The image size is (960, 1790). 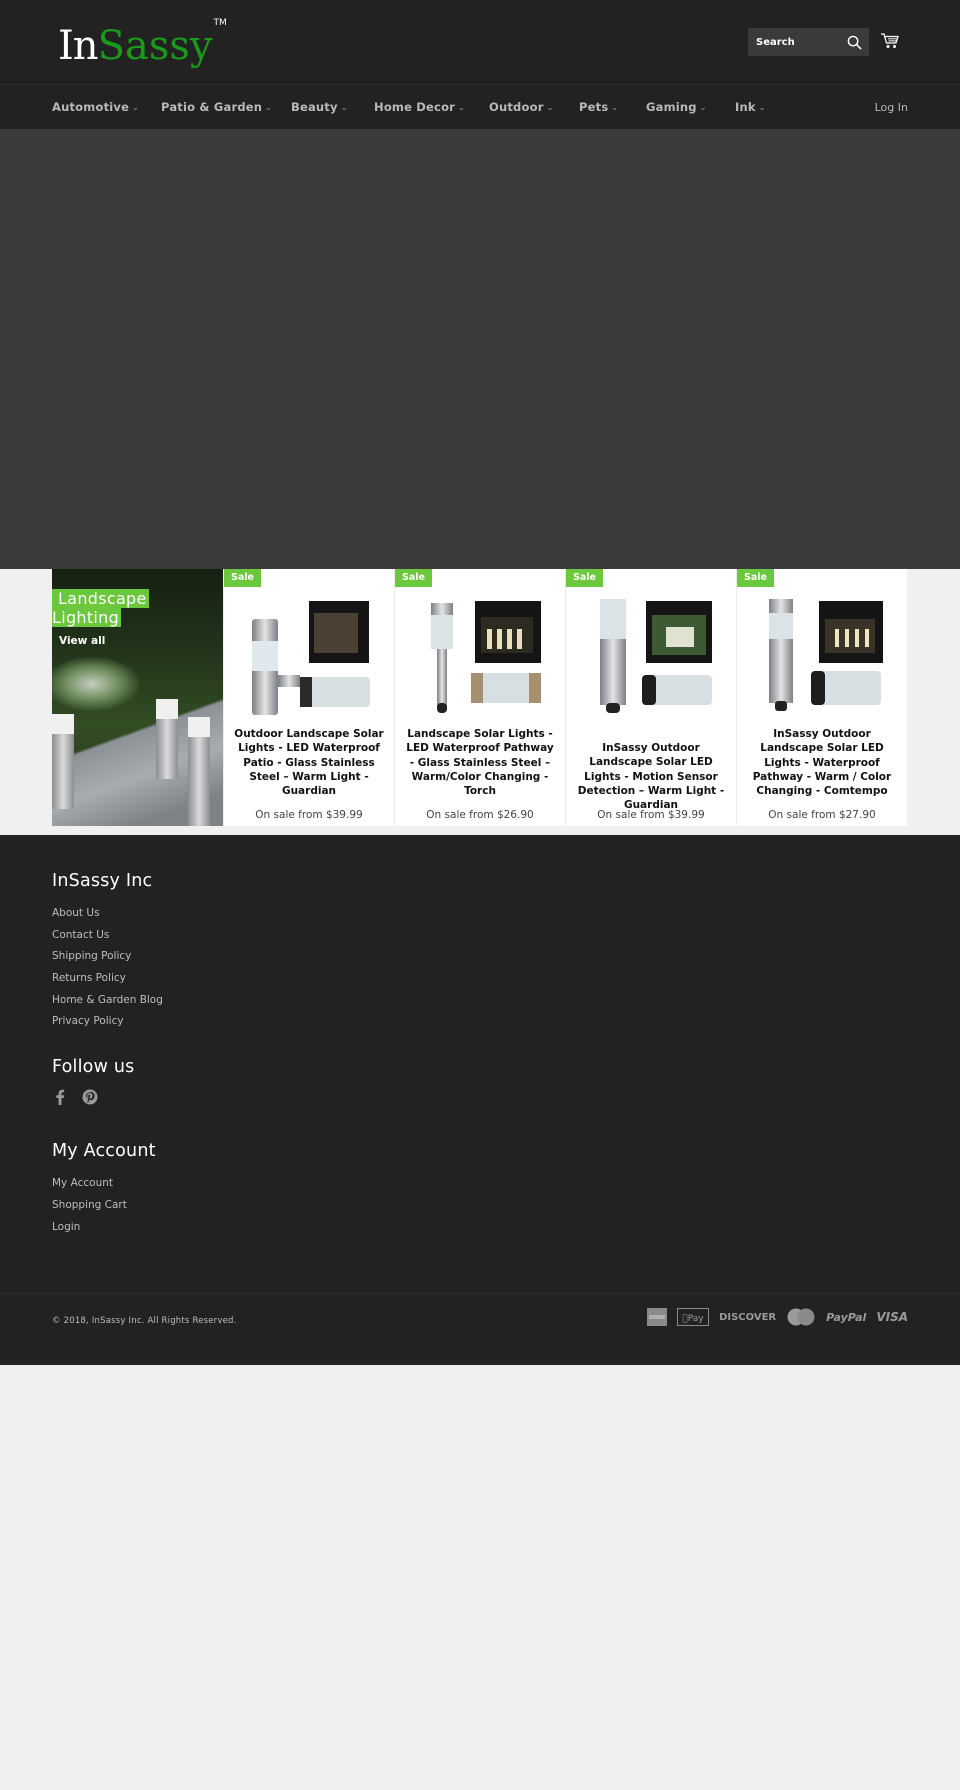 I want to click on nav-item-pets: Pets ⌄, so click(x=598, y=107).